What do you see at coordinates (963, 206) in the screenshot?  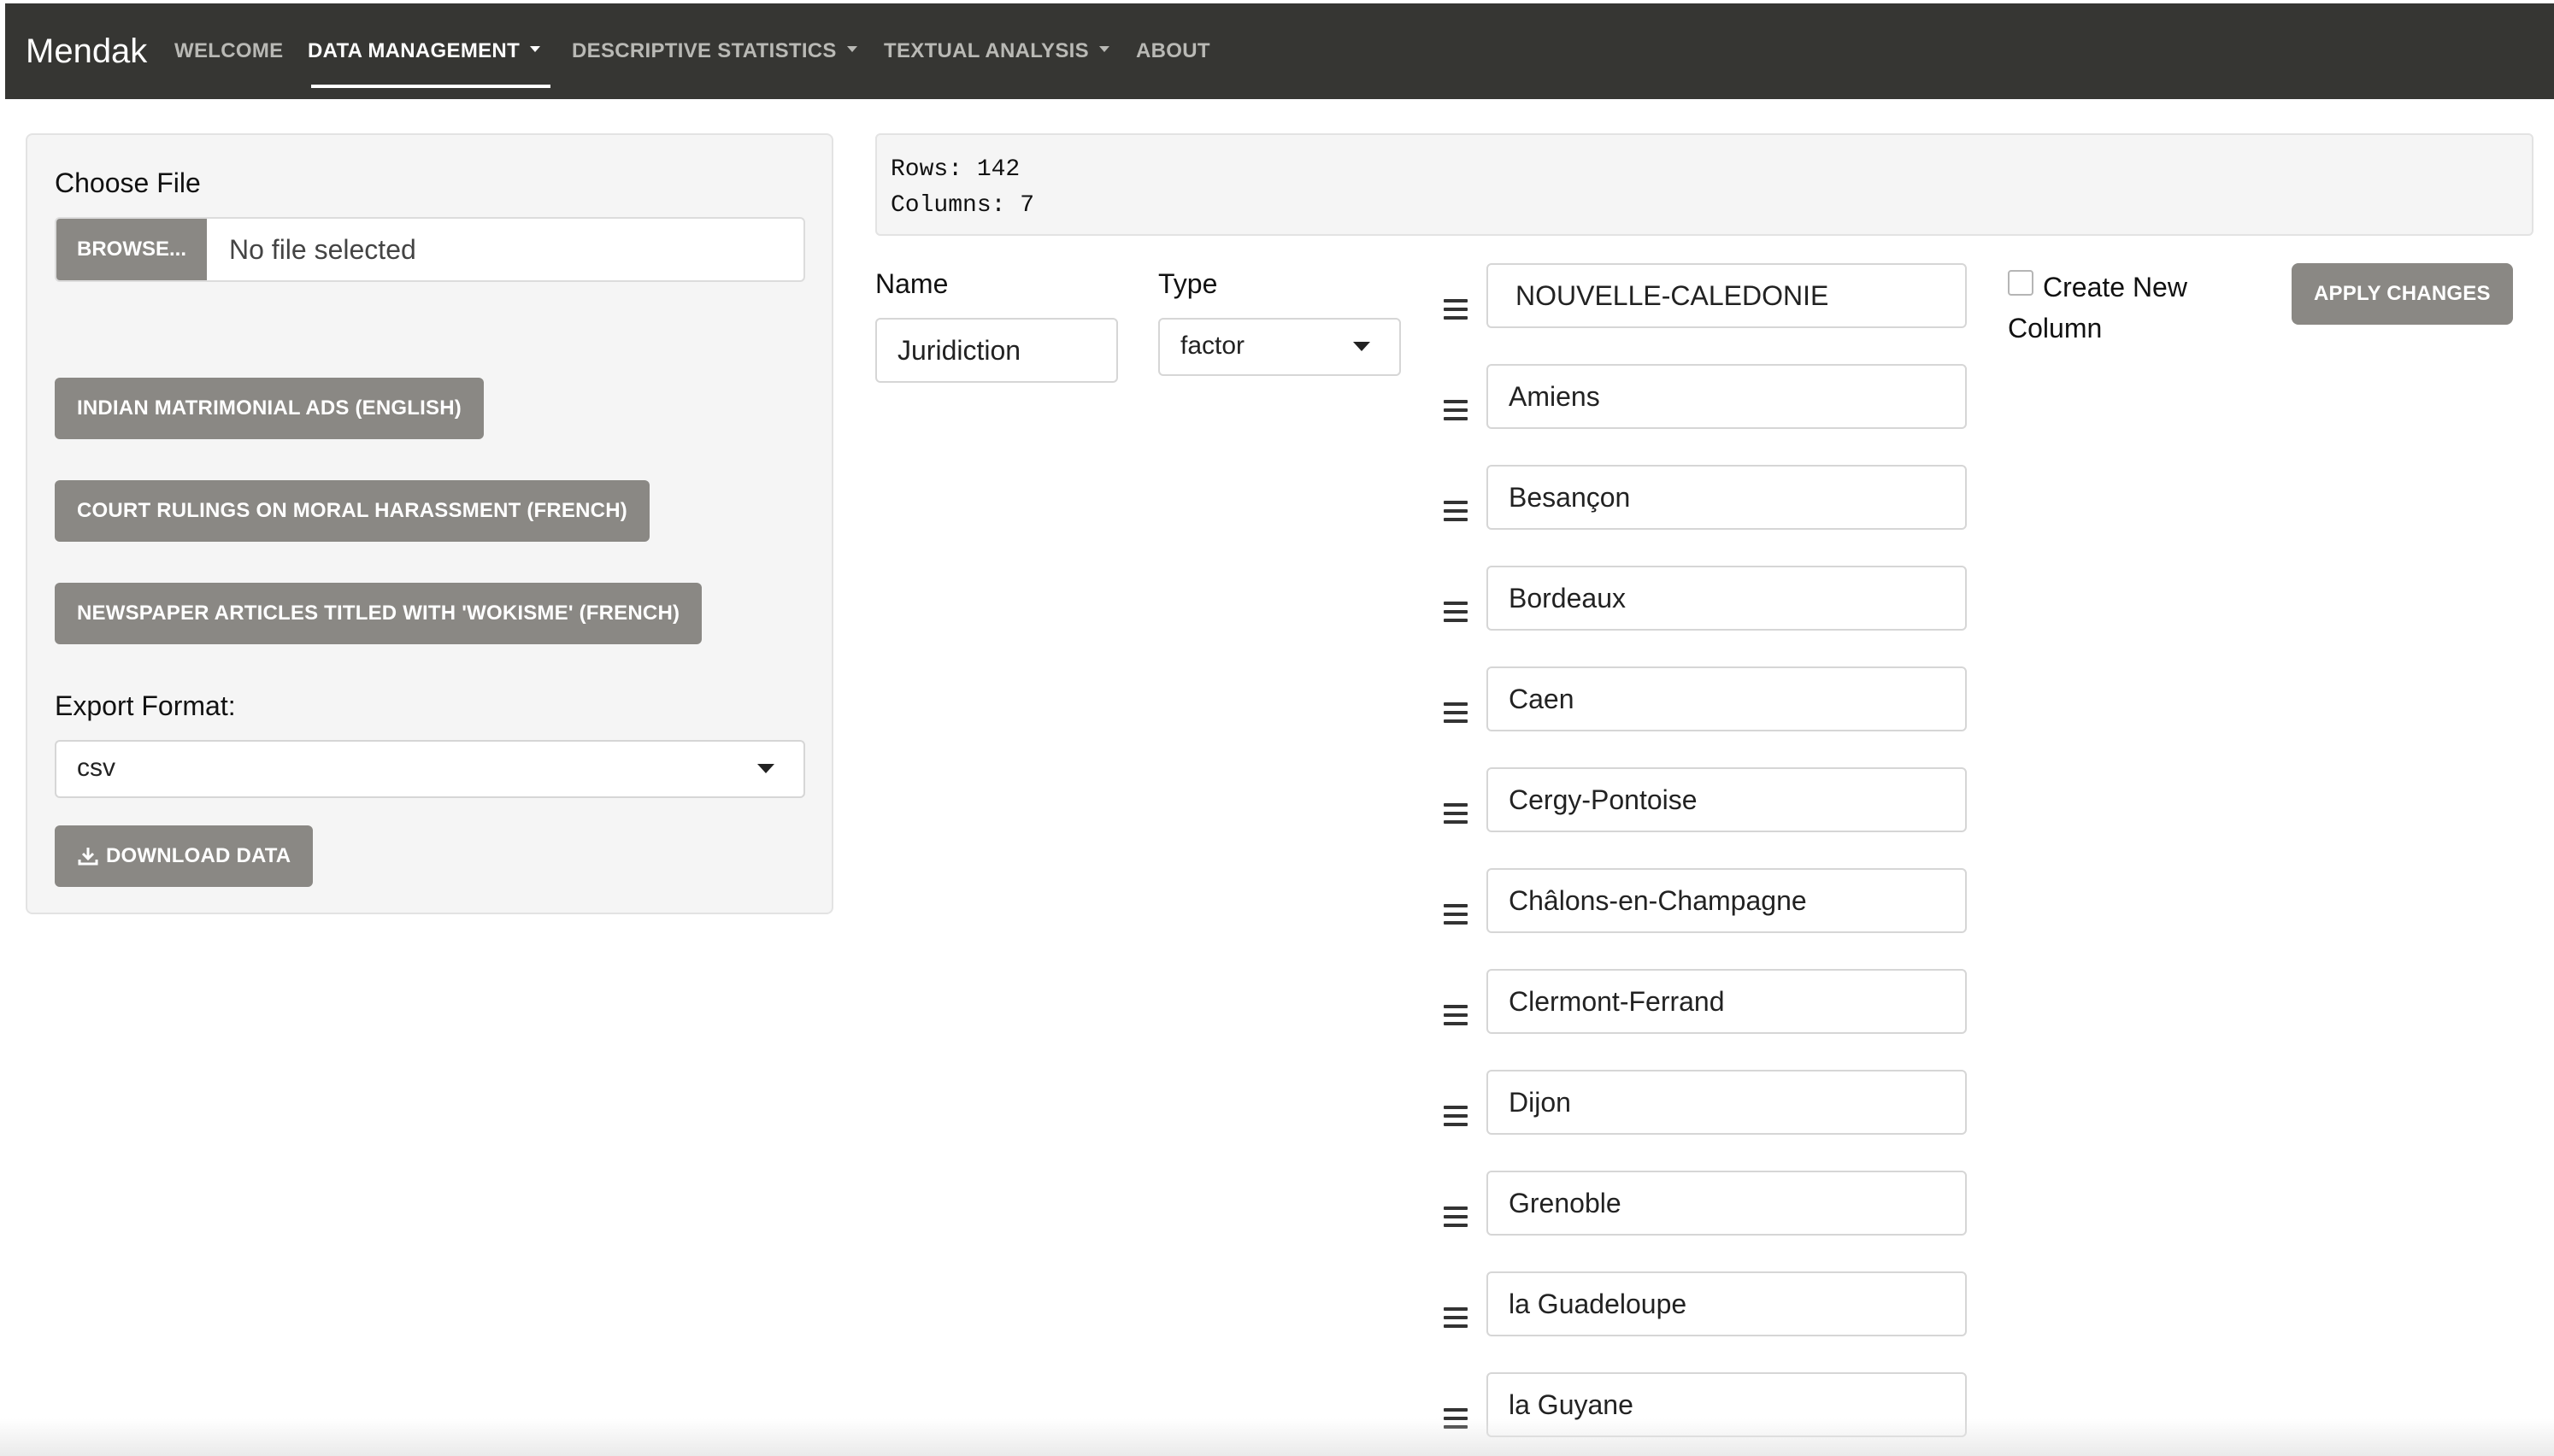 I see `columns-count: Columns: 7` at bounding box center [963, 206].